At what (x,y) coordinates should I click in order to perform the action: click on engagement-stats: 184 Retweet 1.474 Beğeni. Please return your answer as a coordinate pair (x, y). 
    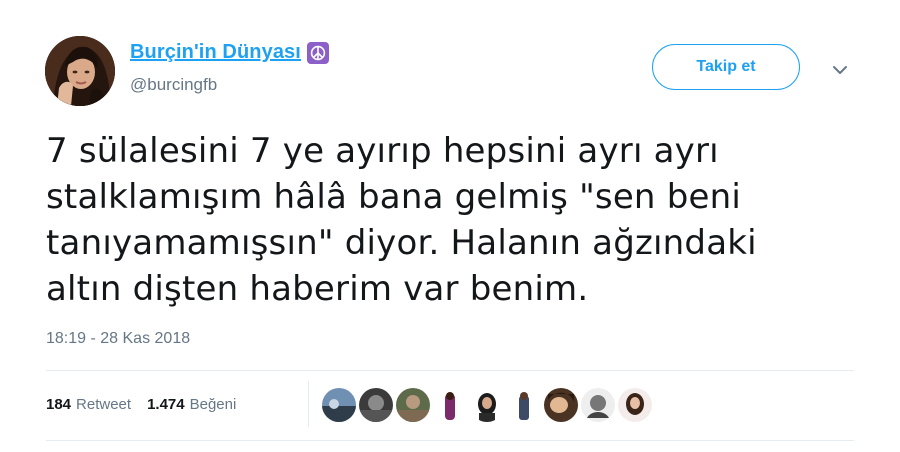
    Looking at the image, I should click on (149, 404).